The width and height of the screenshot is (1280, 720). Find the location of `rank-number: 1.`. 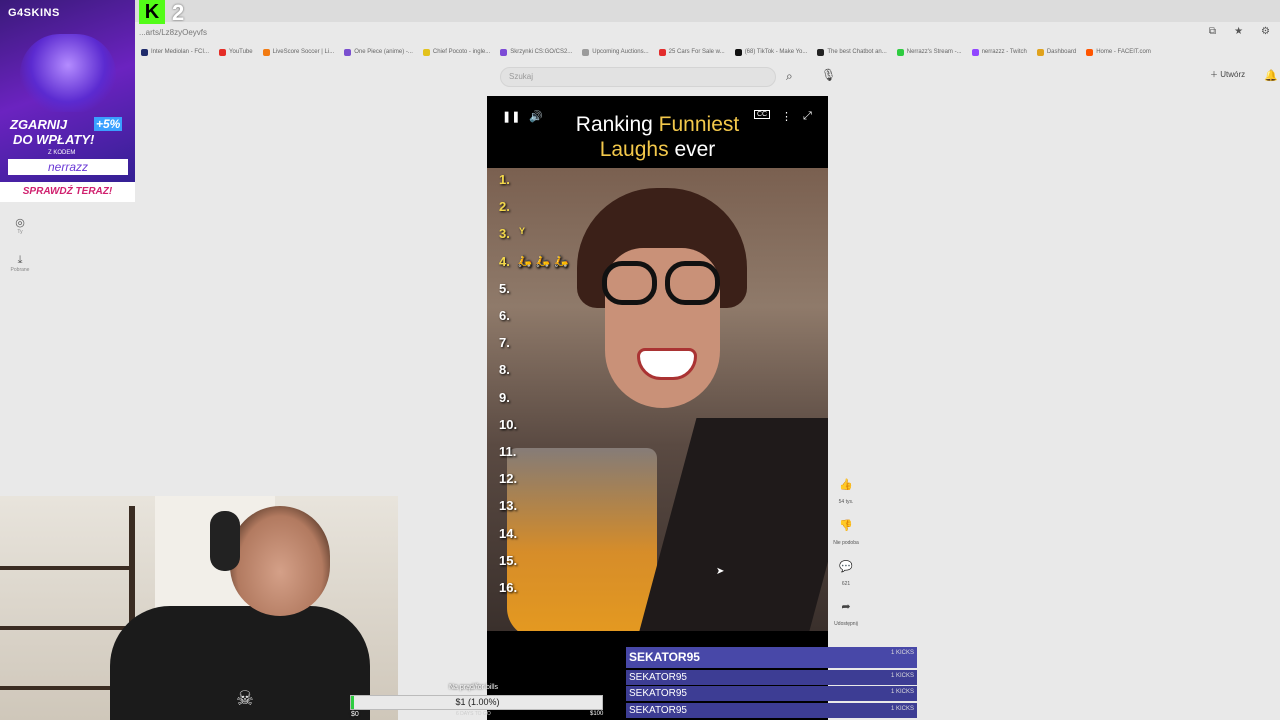

rank-number: 1. is located at coordinates (504, 179).